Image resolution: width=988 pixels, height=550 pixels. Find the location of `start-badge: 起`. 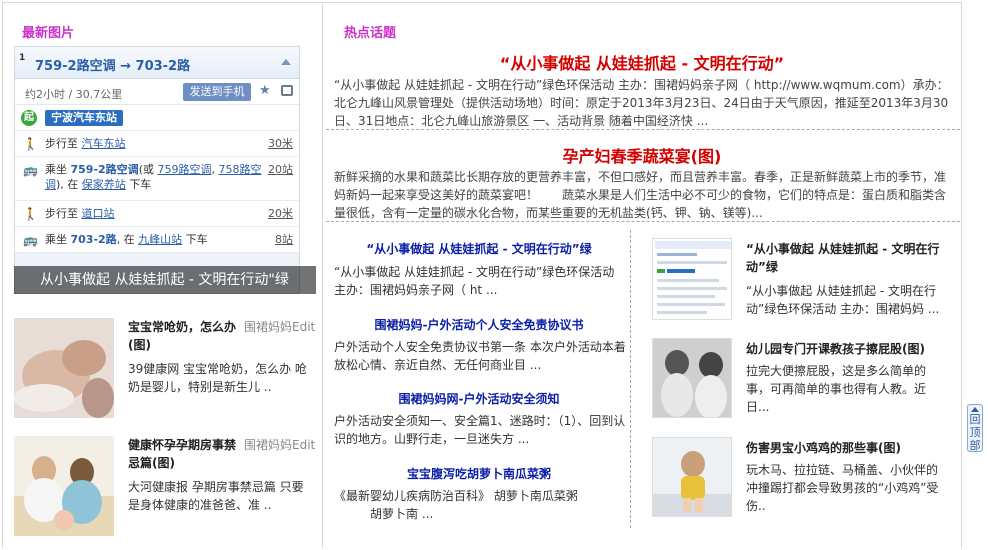

start-badge: 起 is located at coordinates (29, 118).